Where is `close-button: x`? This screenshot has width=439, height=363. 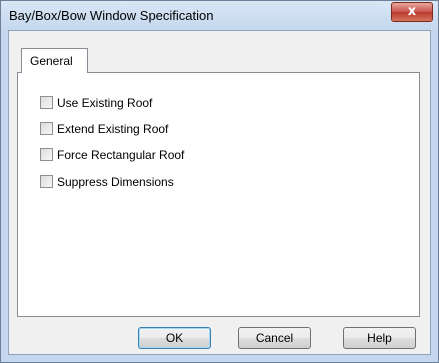 close-button: x is located at coordinates (412, 12).